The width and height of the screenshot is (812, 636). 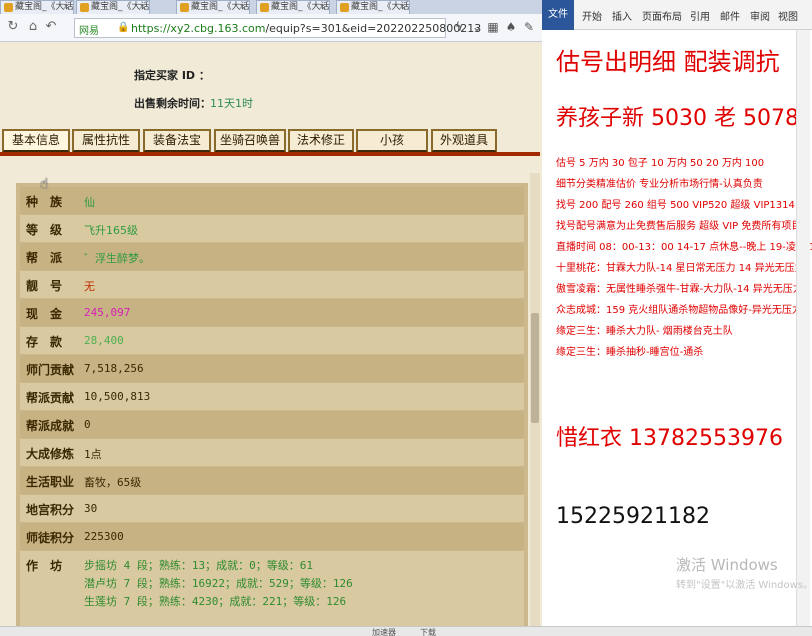 I want to click on row-label: 种 族, so click(x=44, y=202).